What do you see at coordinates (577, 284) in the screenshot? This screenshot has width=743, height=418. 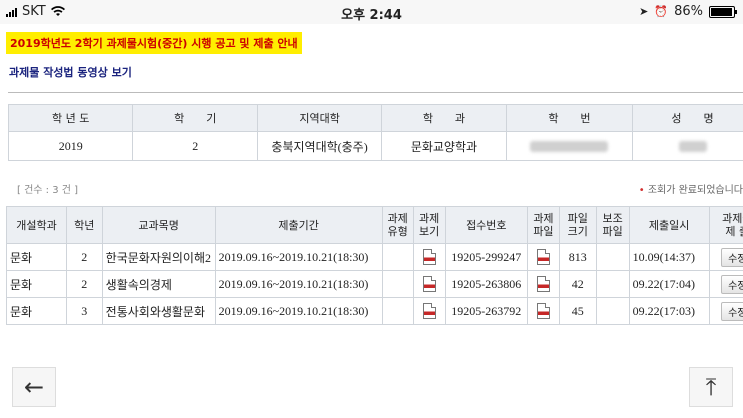 I see `size-cell: 42` at bounding box center [577, 284].